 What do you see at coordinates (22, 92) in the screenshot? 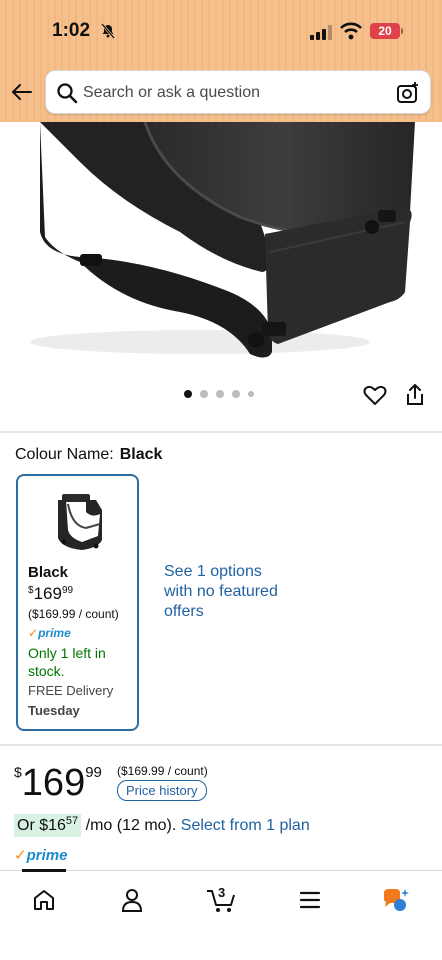
I see `back-arrow-icon` at bounding box center [22, 92].